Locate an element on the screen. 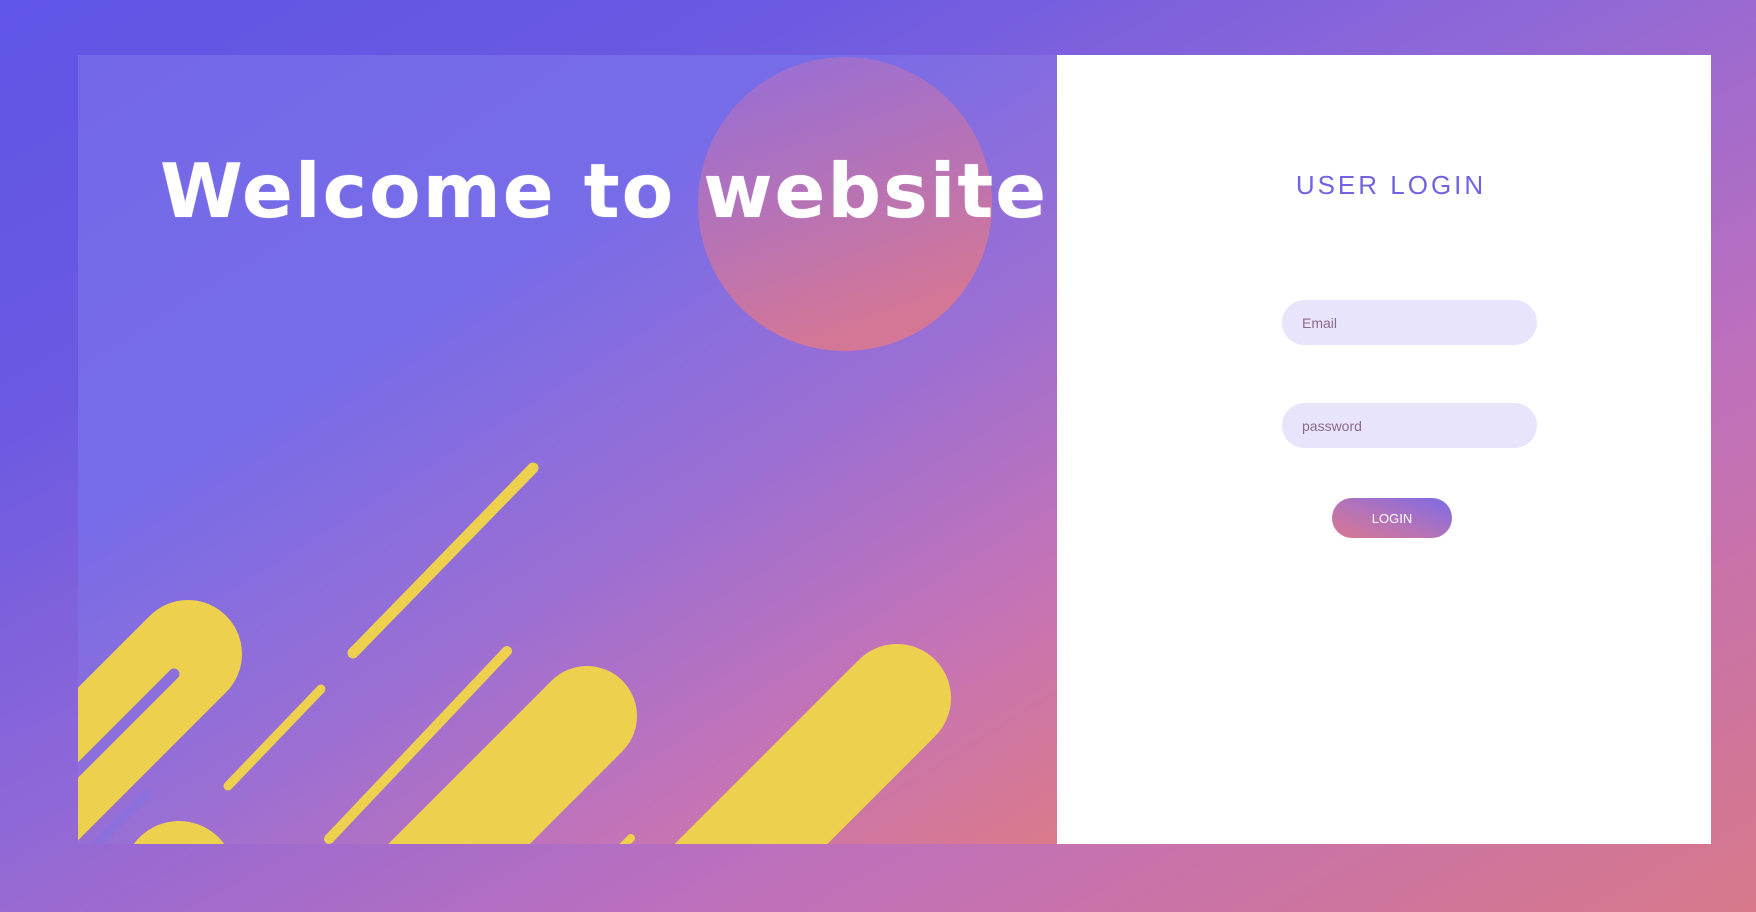  welcome-title: Welcome to website is located at coordinates (604, 191).